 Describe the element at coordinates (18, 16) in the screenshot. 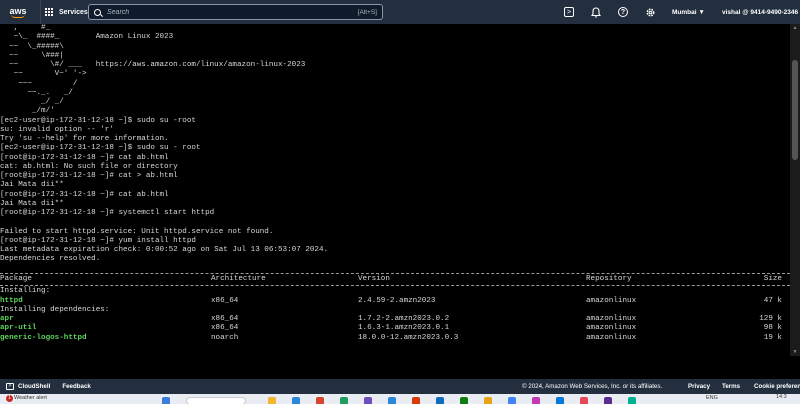

I see `aws-smile-icon` at that location.